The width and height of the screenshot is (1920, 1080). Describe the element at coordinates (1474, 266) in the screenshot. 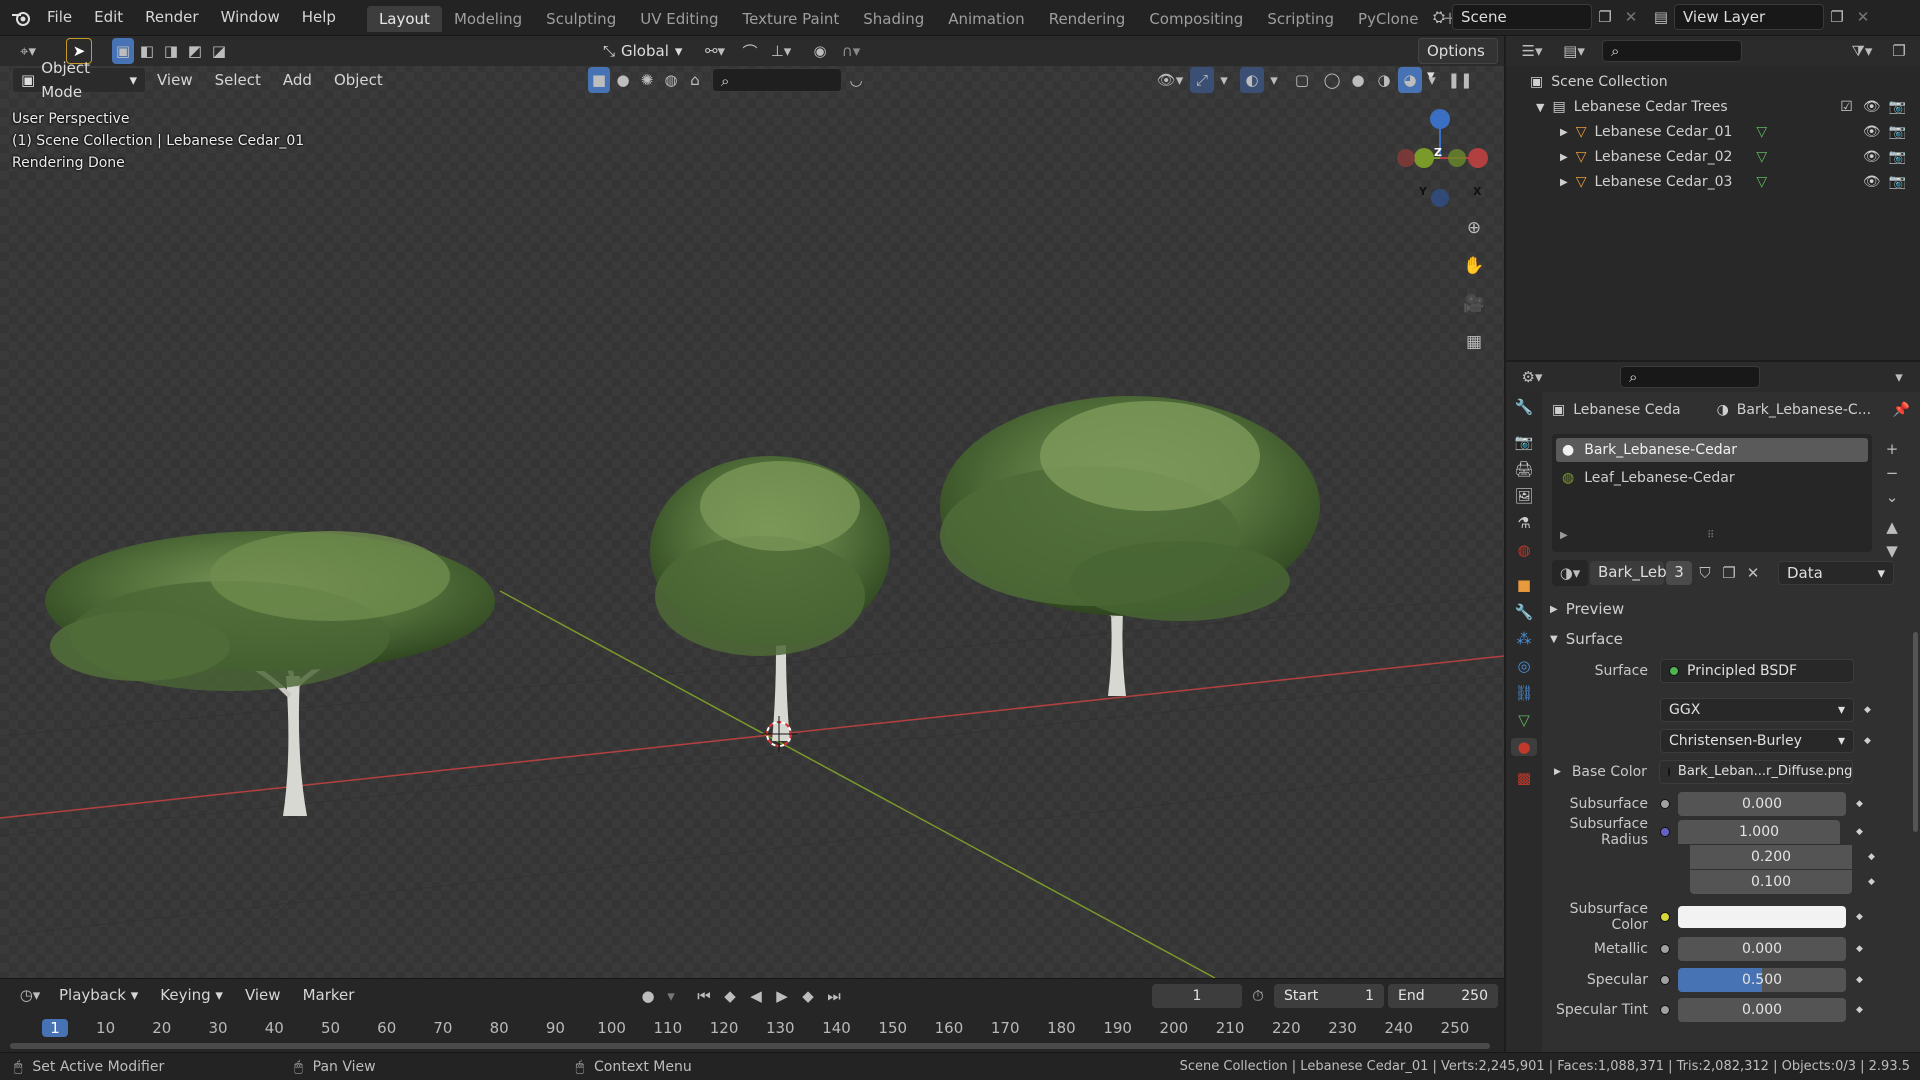

I see `pan-hand-icon: ✋` at that location.